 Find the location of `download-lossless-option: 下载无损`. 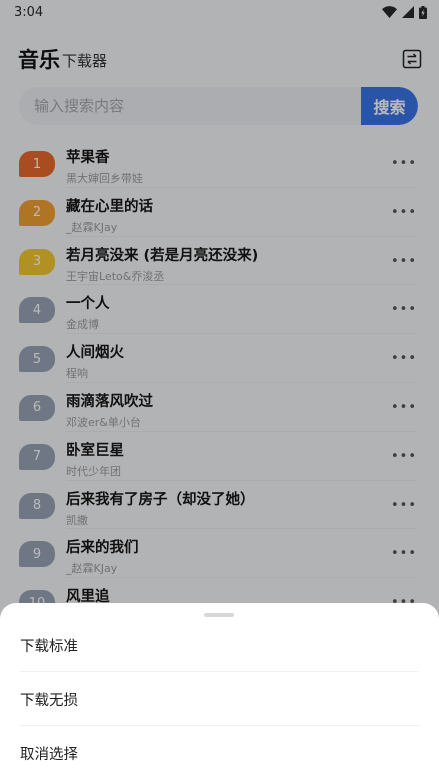

download-lossless-option: 下载无损 is located at coordinates (219, 699).